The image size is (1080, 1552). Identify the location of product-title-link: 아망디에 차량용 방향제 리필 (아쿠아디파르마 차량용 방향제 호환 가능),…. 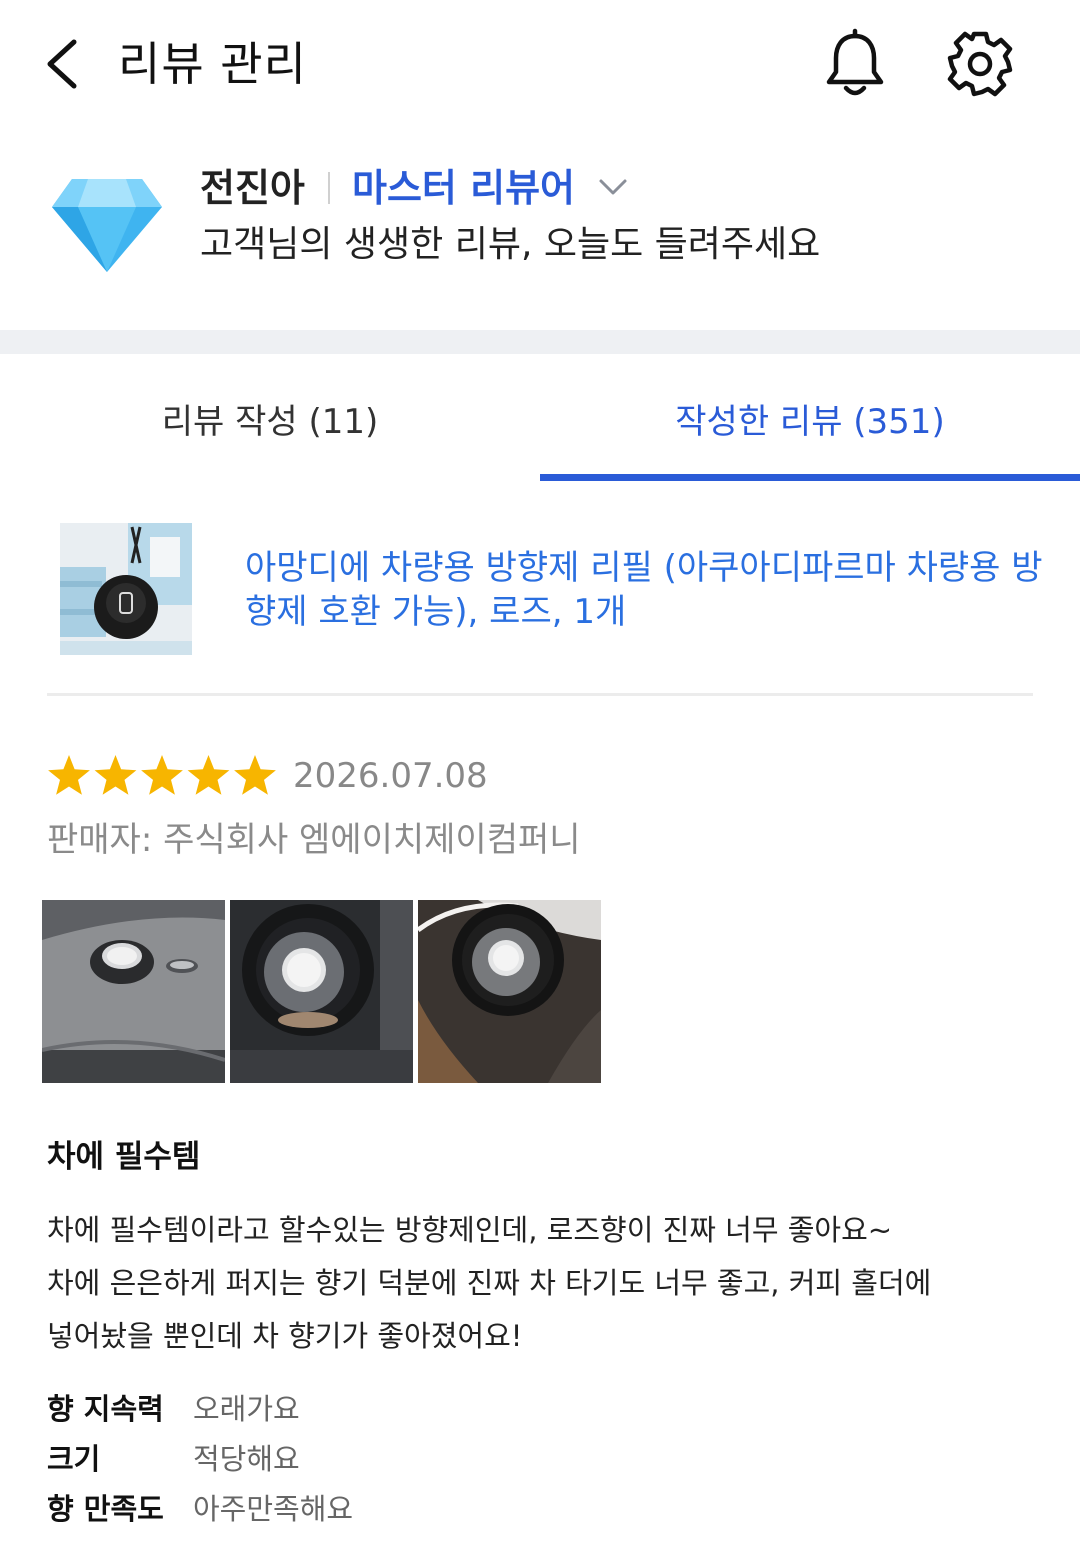
(645, 590).